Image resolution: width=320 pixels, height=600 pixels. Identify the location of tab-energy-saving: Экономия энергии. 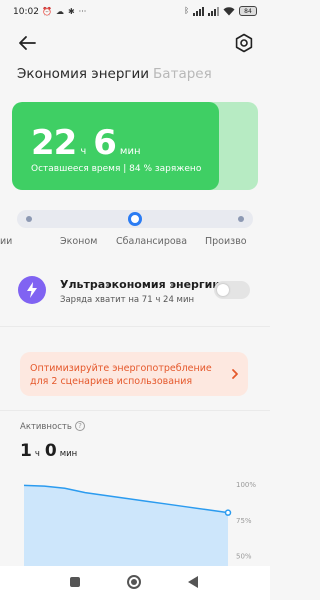
(83, 74).